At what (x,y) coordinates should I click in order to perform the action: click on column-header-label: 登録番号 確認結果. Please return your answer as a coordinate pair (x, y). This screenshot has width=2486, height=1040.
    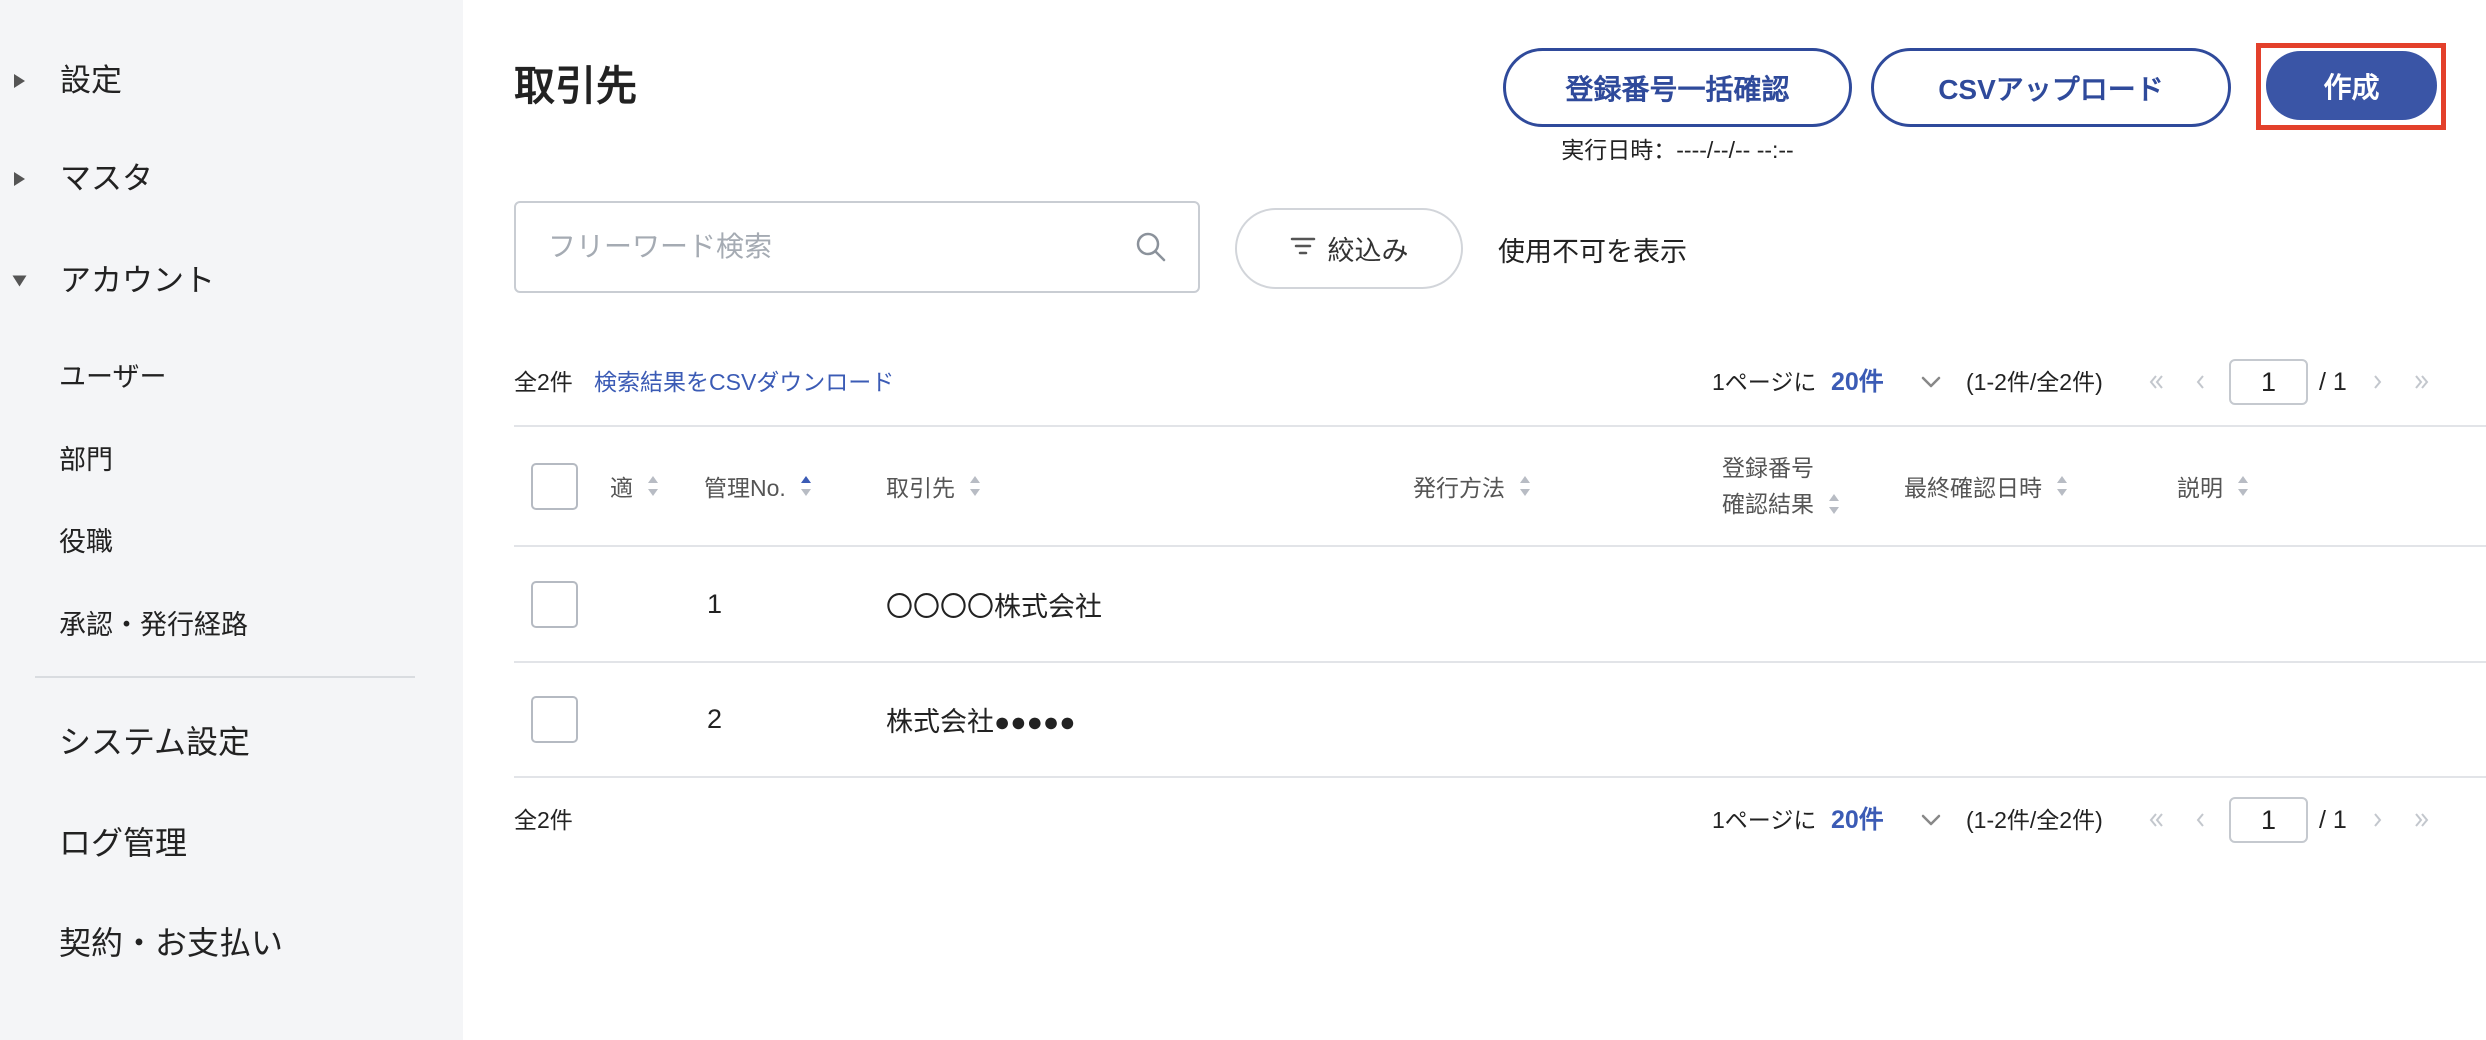
    Looking at the image, I should click on (1768, 486).